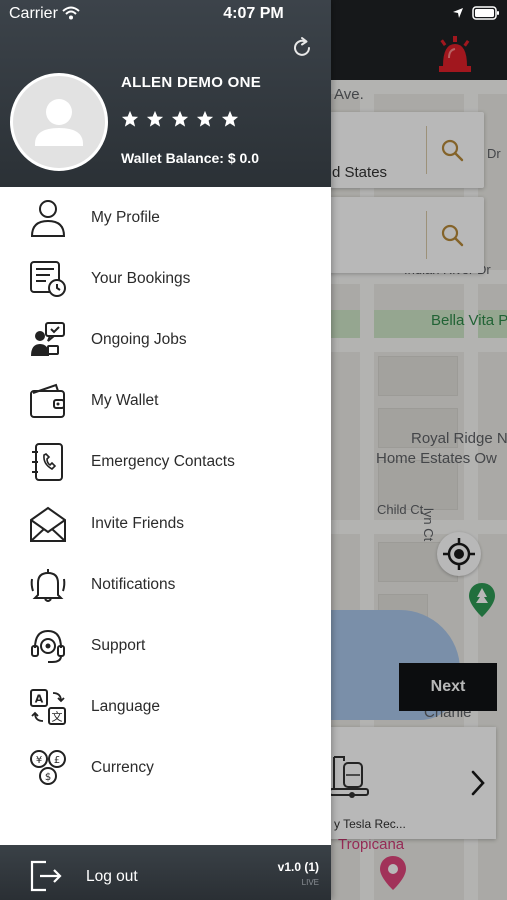  What do you see at coordinates (138, 523) in the screenshot?
I see `menu-item-label: Invite Friends` at bounding box center [138, 523].